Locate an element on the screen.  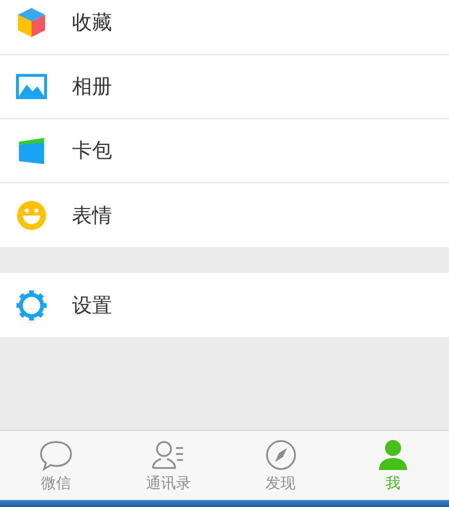
menu-item: 相册 is located at coordinates (224, 87).